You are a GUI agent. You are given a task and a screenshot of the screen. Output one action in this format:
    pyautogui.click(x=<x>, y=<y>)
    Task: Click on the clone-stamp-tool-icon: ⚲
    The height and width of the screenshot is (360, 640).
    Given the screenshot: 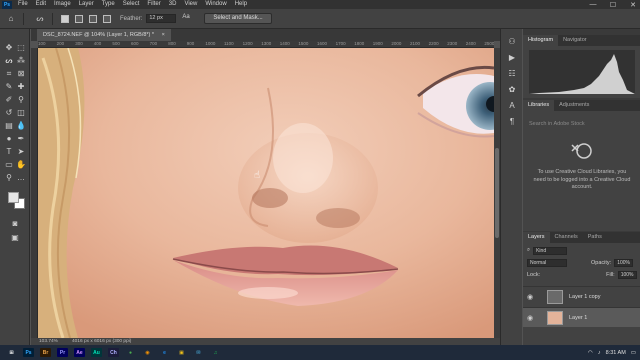 What is the action you would take?
    pyautogui.click(x=21, y=100)
    